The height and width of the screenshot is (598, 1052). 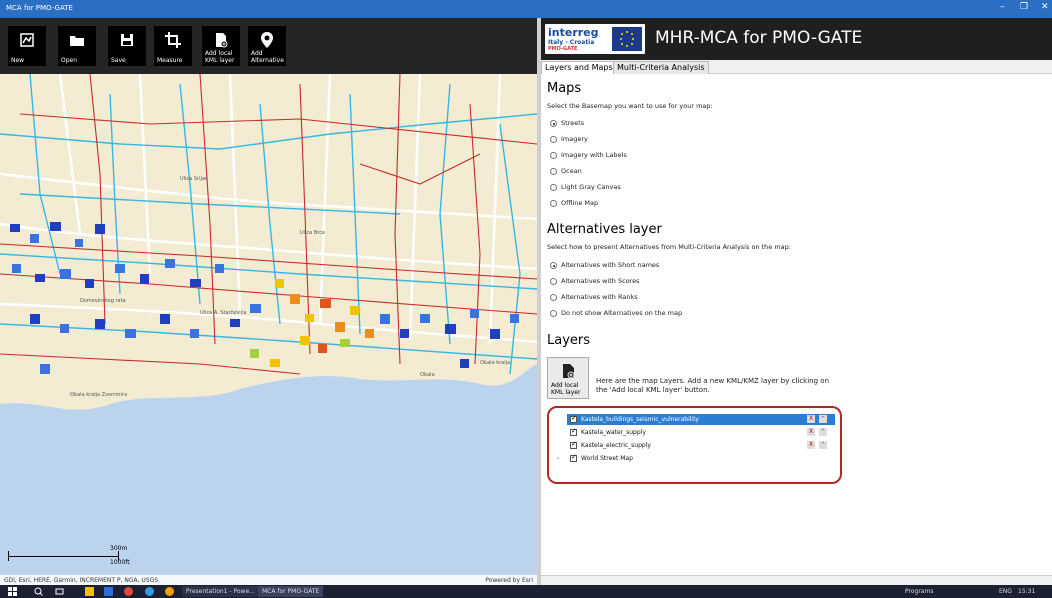 What do you see at coordinates (526, 9) in the screenshot?
I see `title-bar: MCA for PMO-GATE – ❐ ✕` at bounding box center [526, 9].